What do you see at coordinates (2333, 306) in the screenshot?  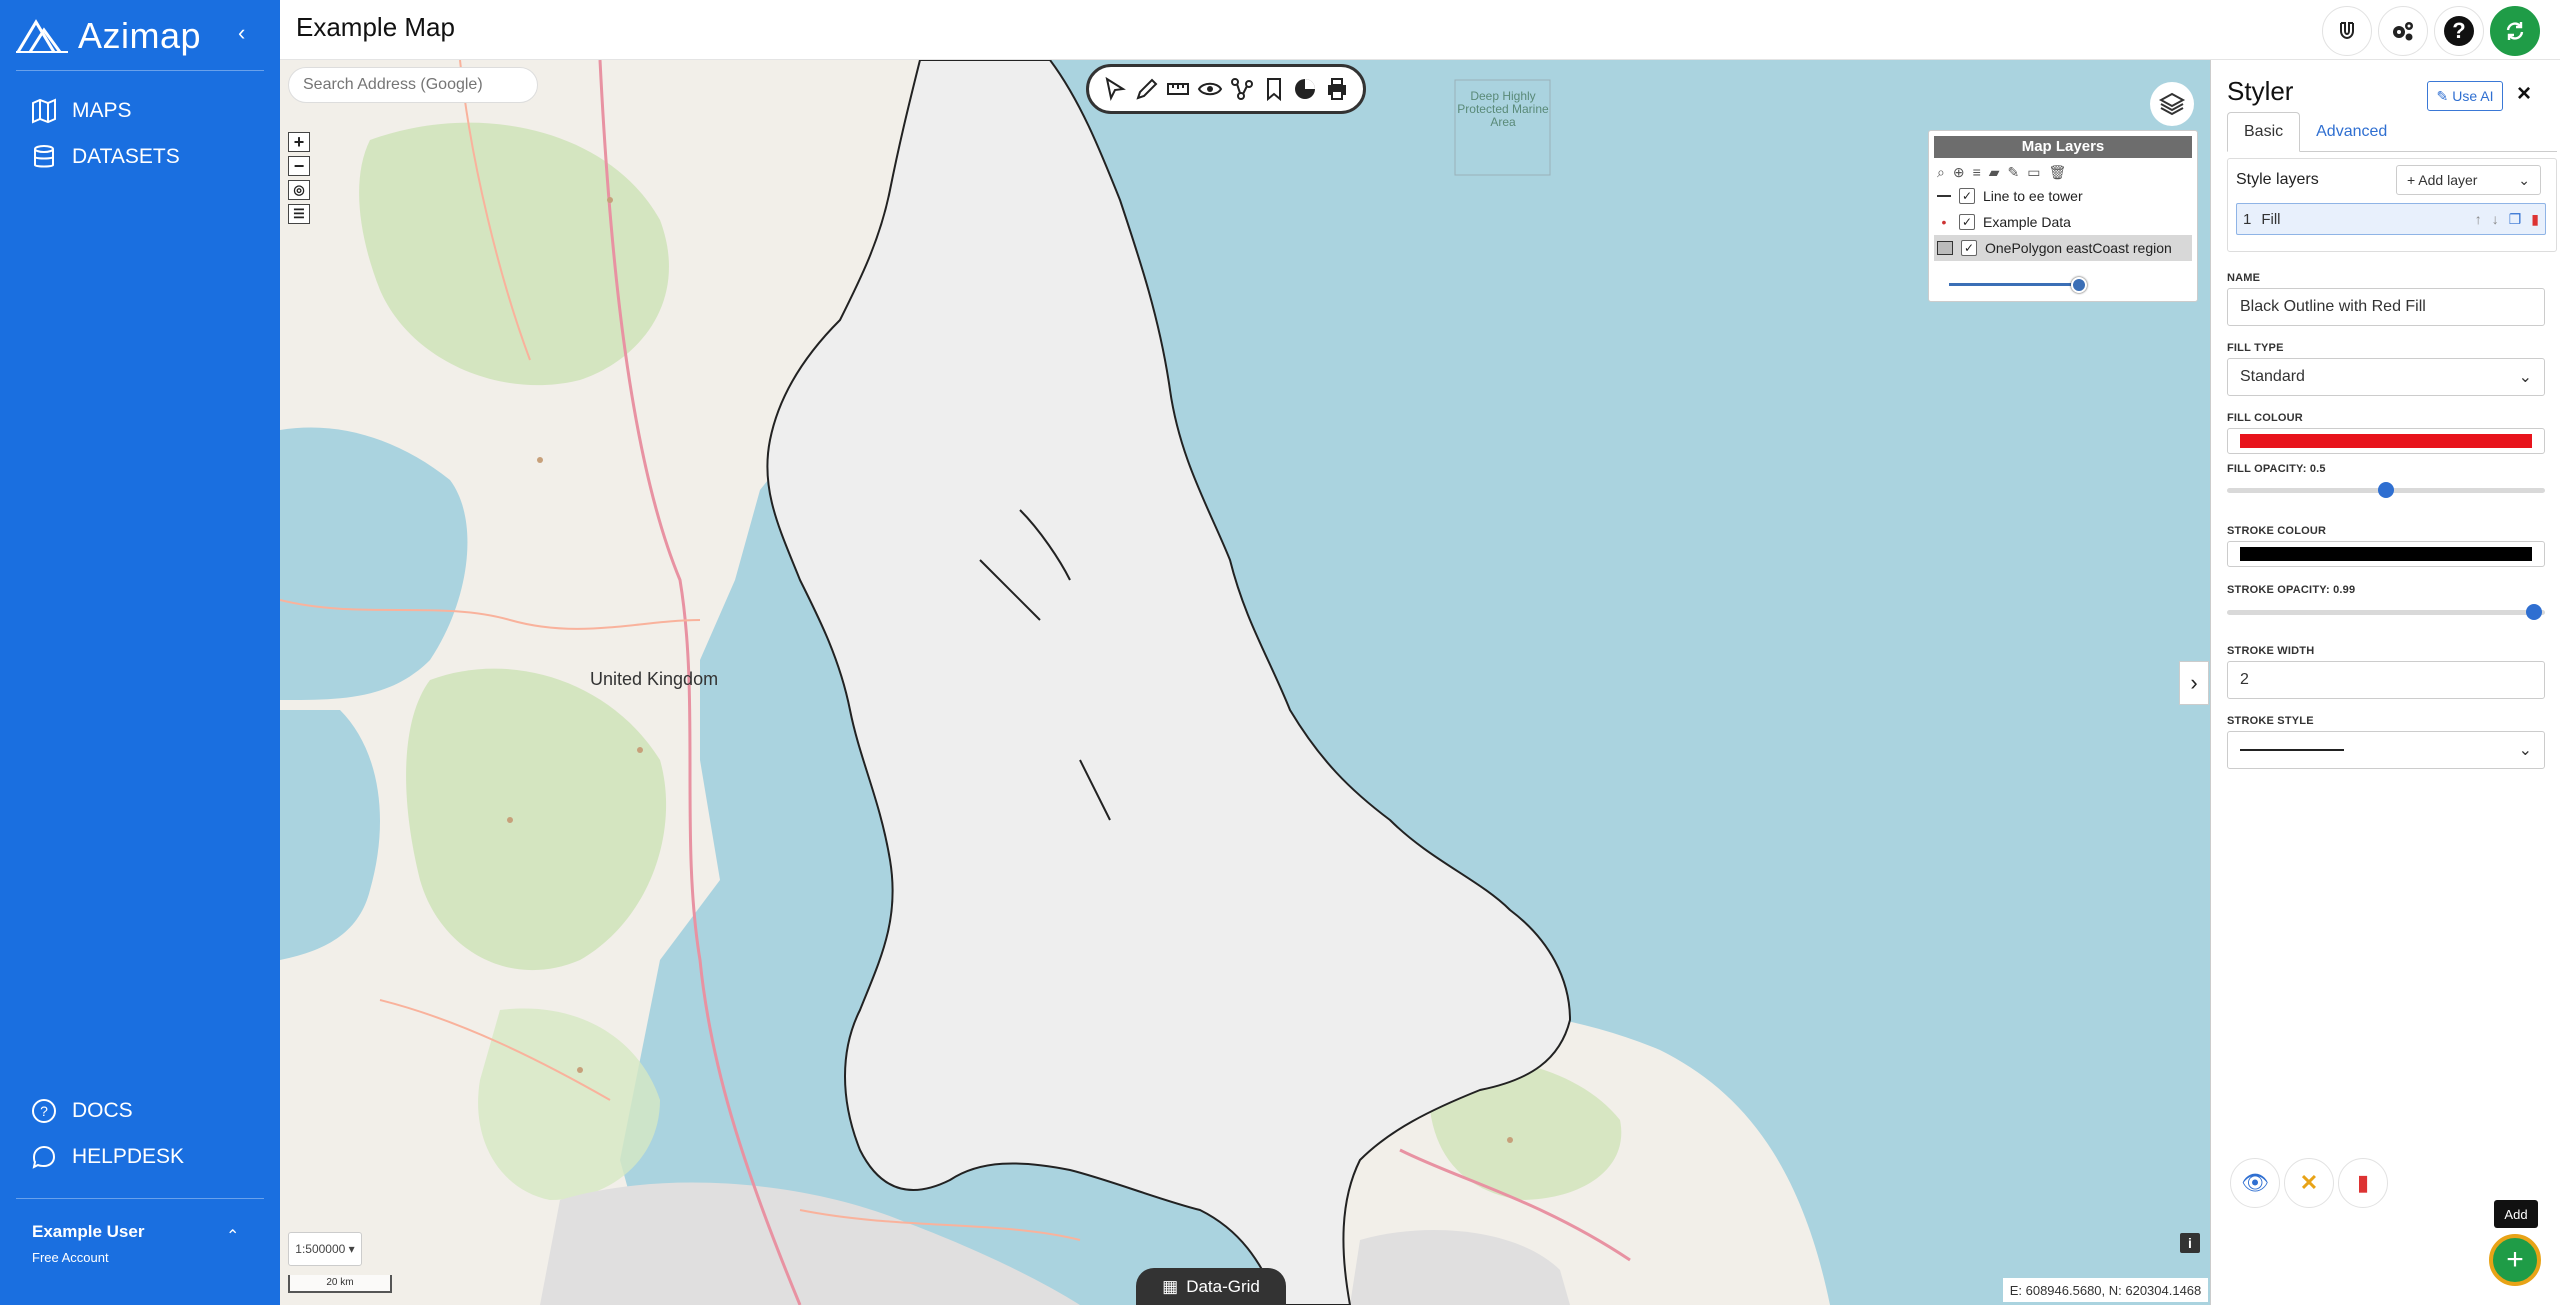 I see `name-value: Black Outline with Red Fill` at bounding box center [2333, 306].